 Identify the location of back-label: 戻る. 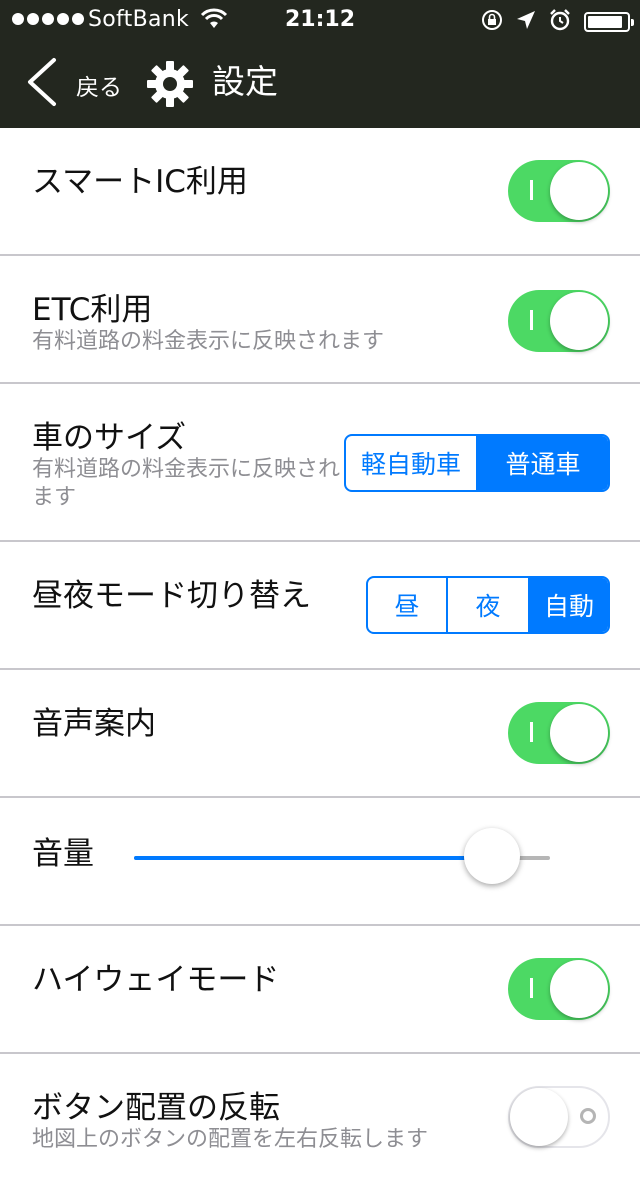
(99, 88).